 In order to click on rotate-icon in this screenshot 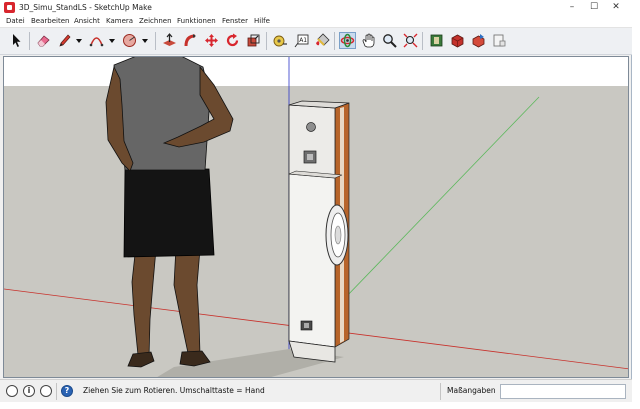, I will do `click(232, 40)`.